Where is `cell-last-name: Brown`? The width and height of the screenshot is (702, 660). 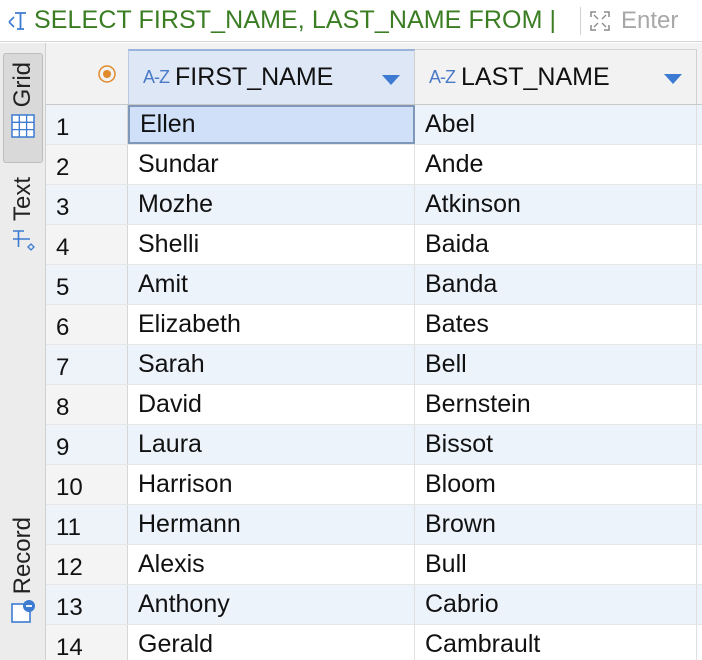 cell-last-name: Brown is located at coordinates (556, 524).